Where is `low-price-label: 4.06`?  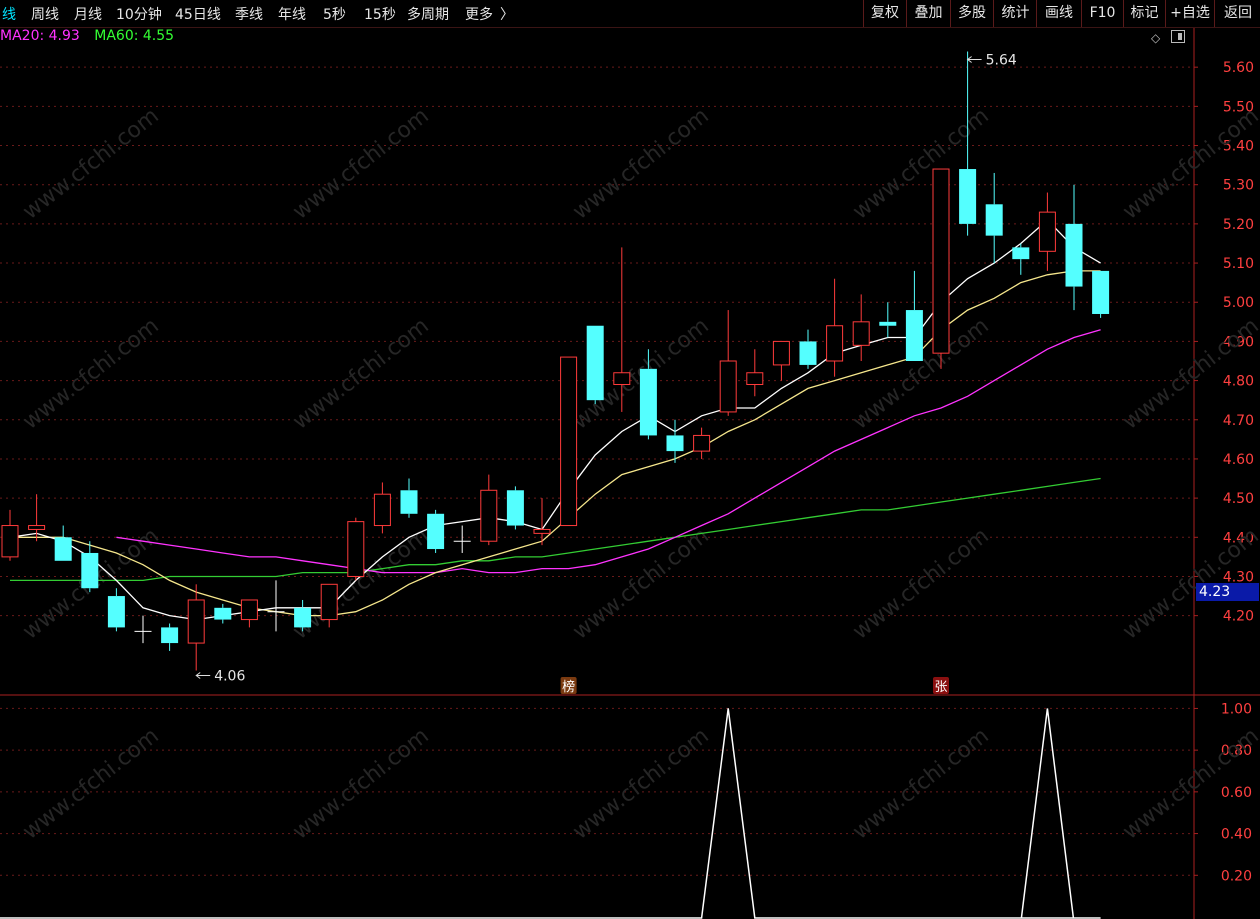
low-price-label: 4.06 is located at coordinates (229, 676).